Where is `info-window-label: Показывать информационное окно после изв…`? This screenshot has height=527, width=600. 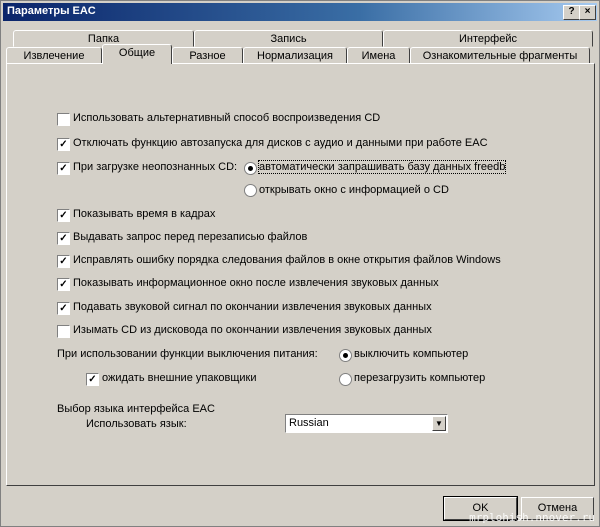 info-window-label: Показывать информационное окно после изв… is located at coordinates (256, 283).